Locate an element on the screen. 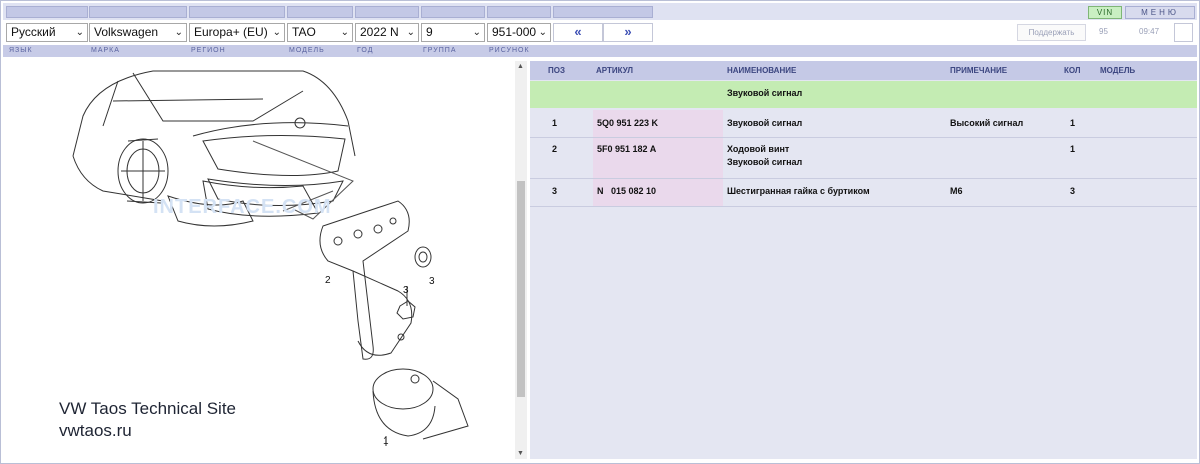 The image size is (1200, 464). menu-button: МЕНЮ is located at coordinates (1160, 12).